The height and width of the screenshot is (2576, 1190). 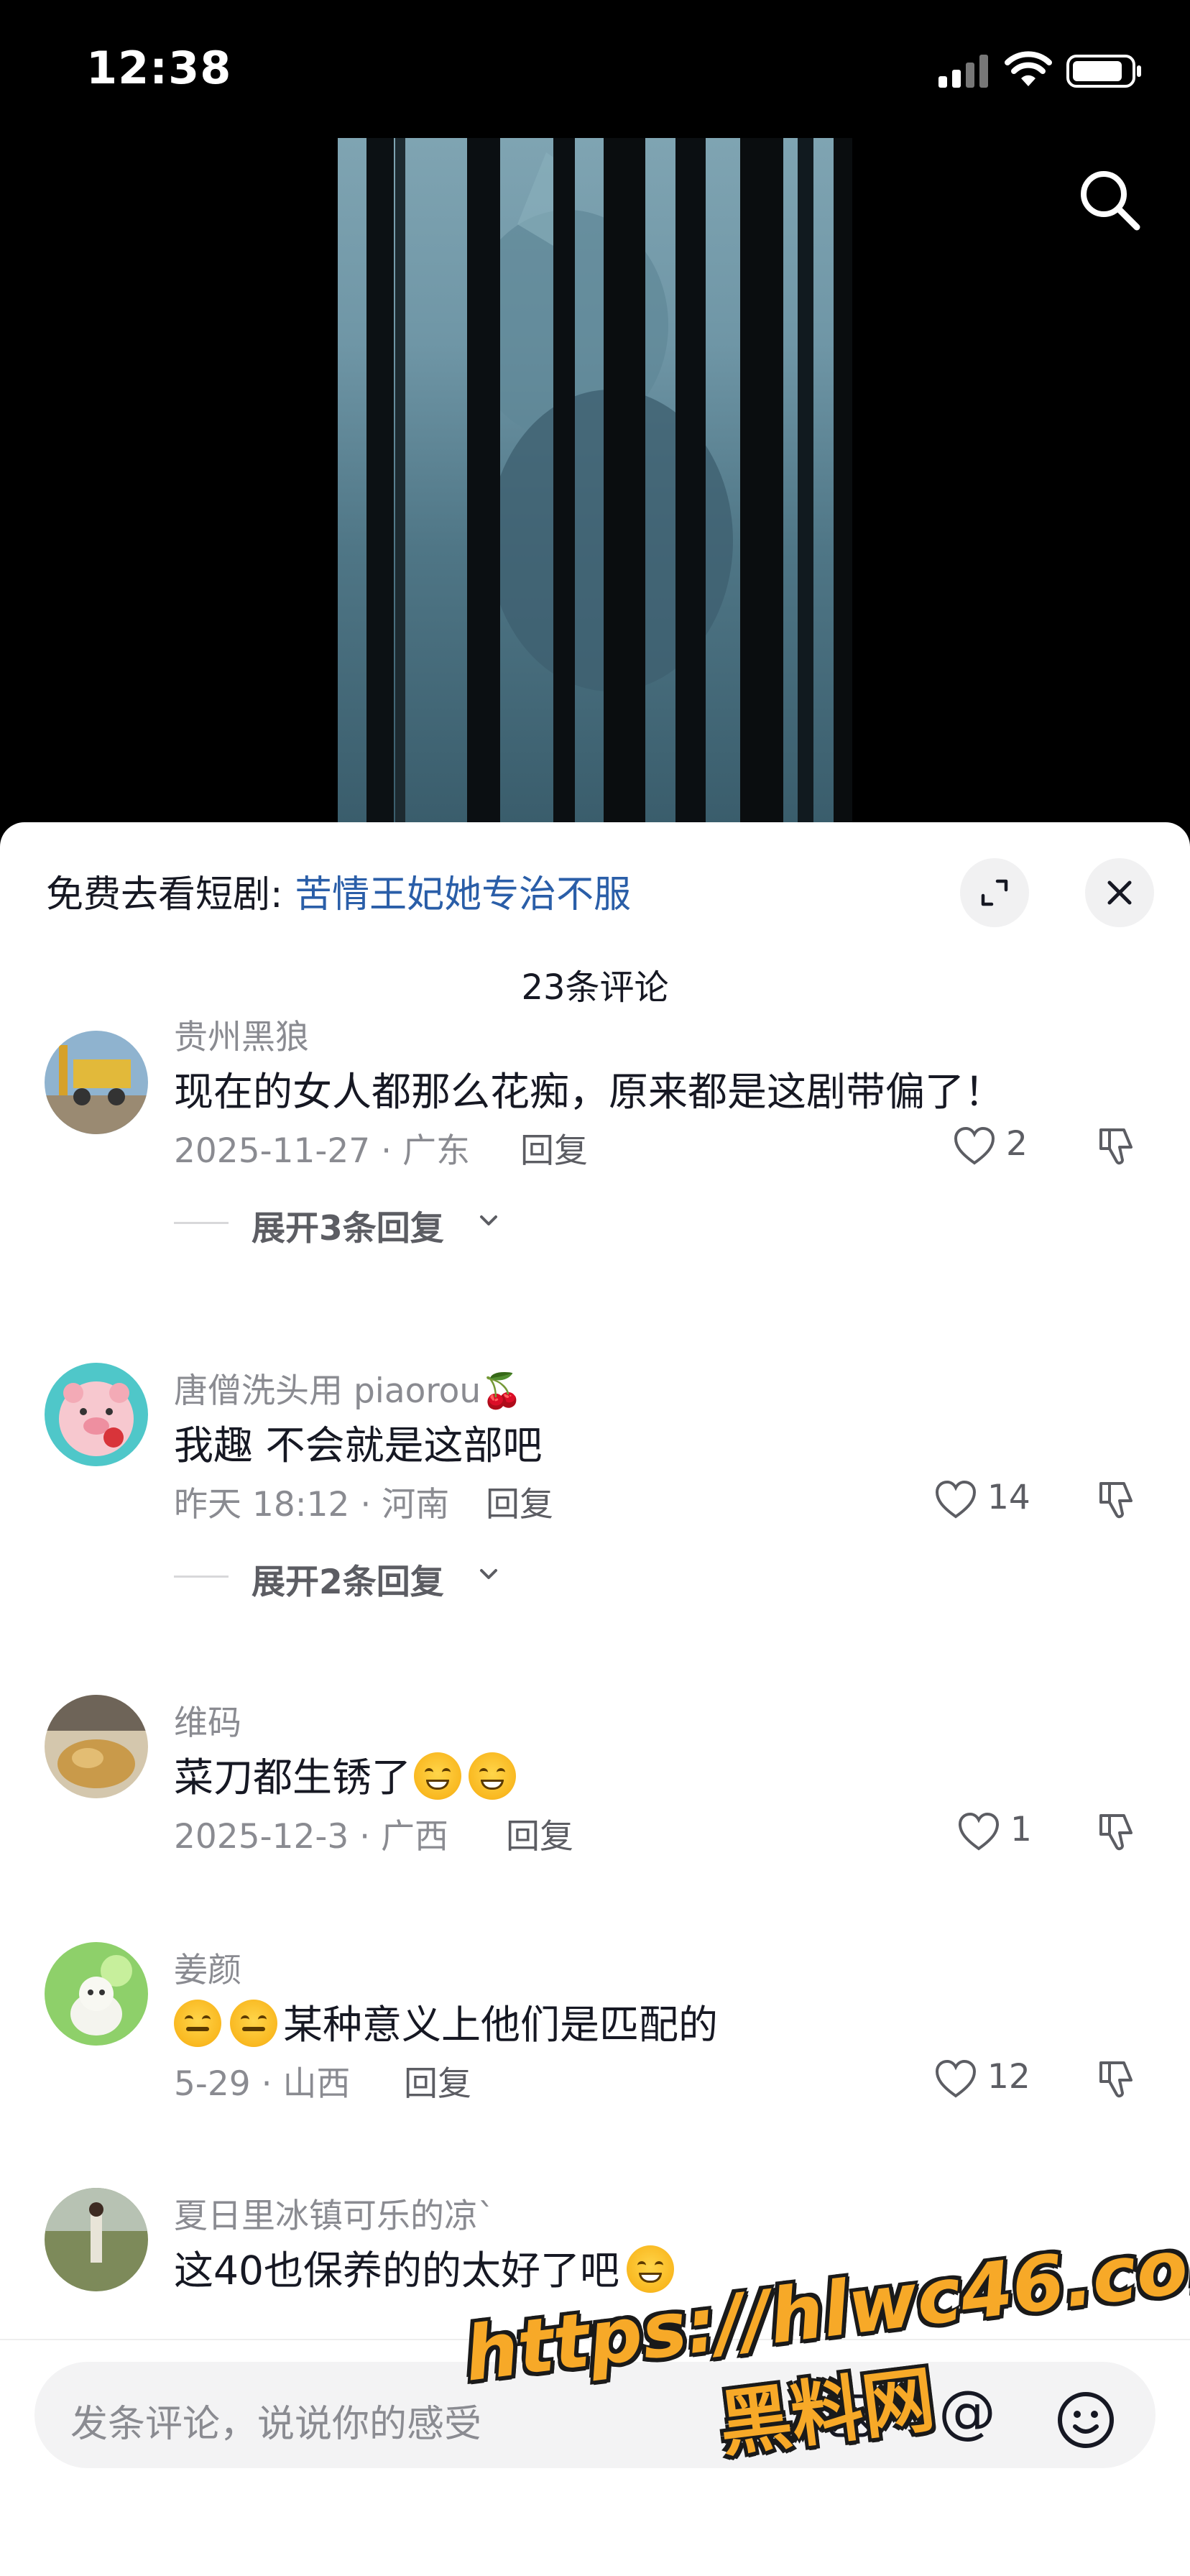 What do you see at coordinates (159, 68) in the screenshot?
I see `status-time: 12:38` at bounding box center [159, 68].